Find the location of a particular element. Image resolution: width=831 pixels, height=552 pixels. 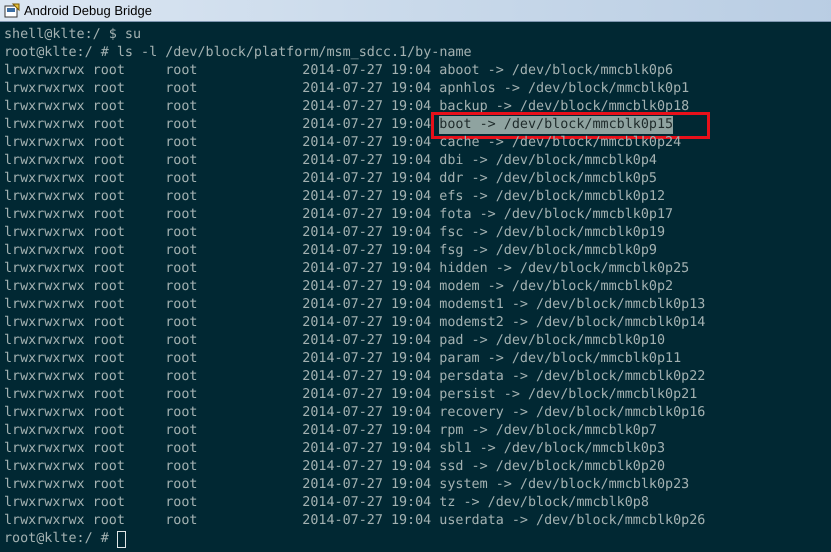

link-text: fsc -> /dev/block/mmcblk0p19 is located at coordinates (552, 233).